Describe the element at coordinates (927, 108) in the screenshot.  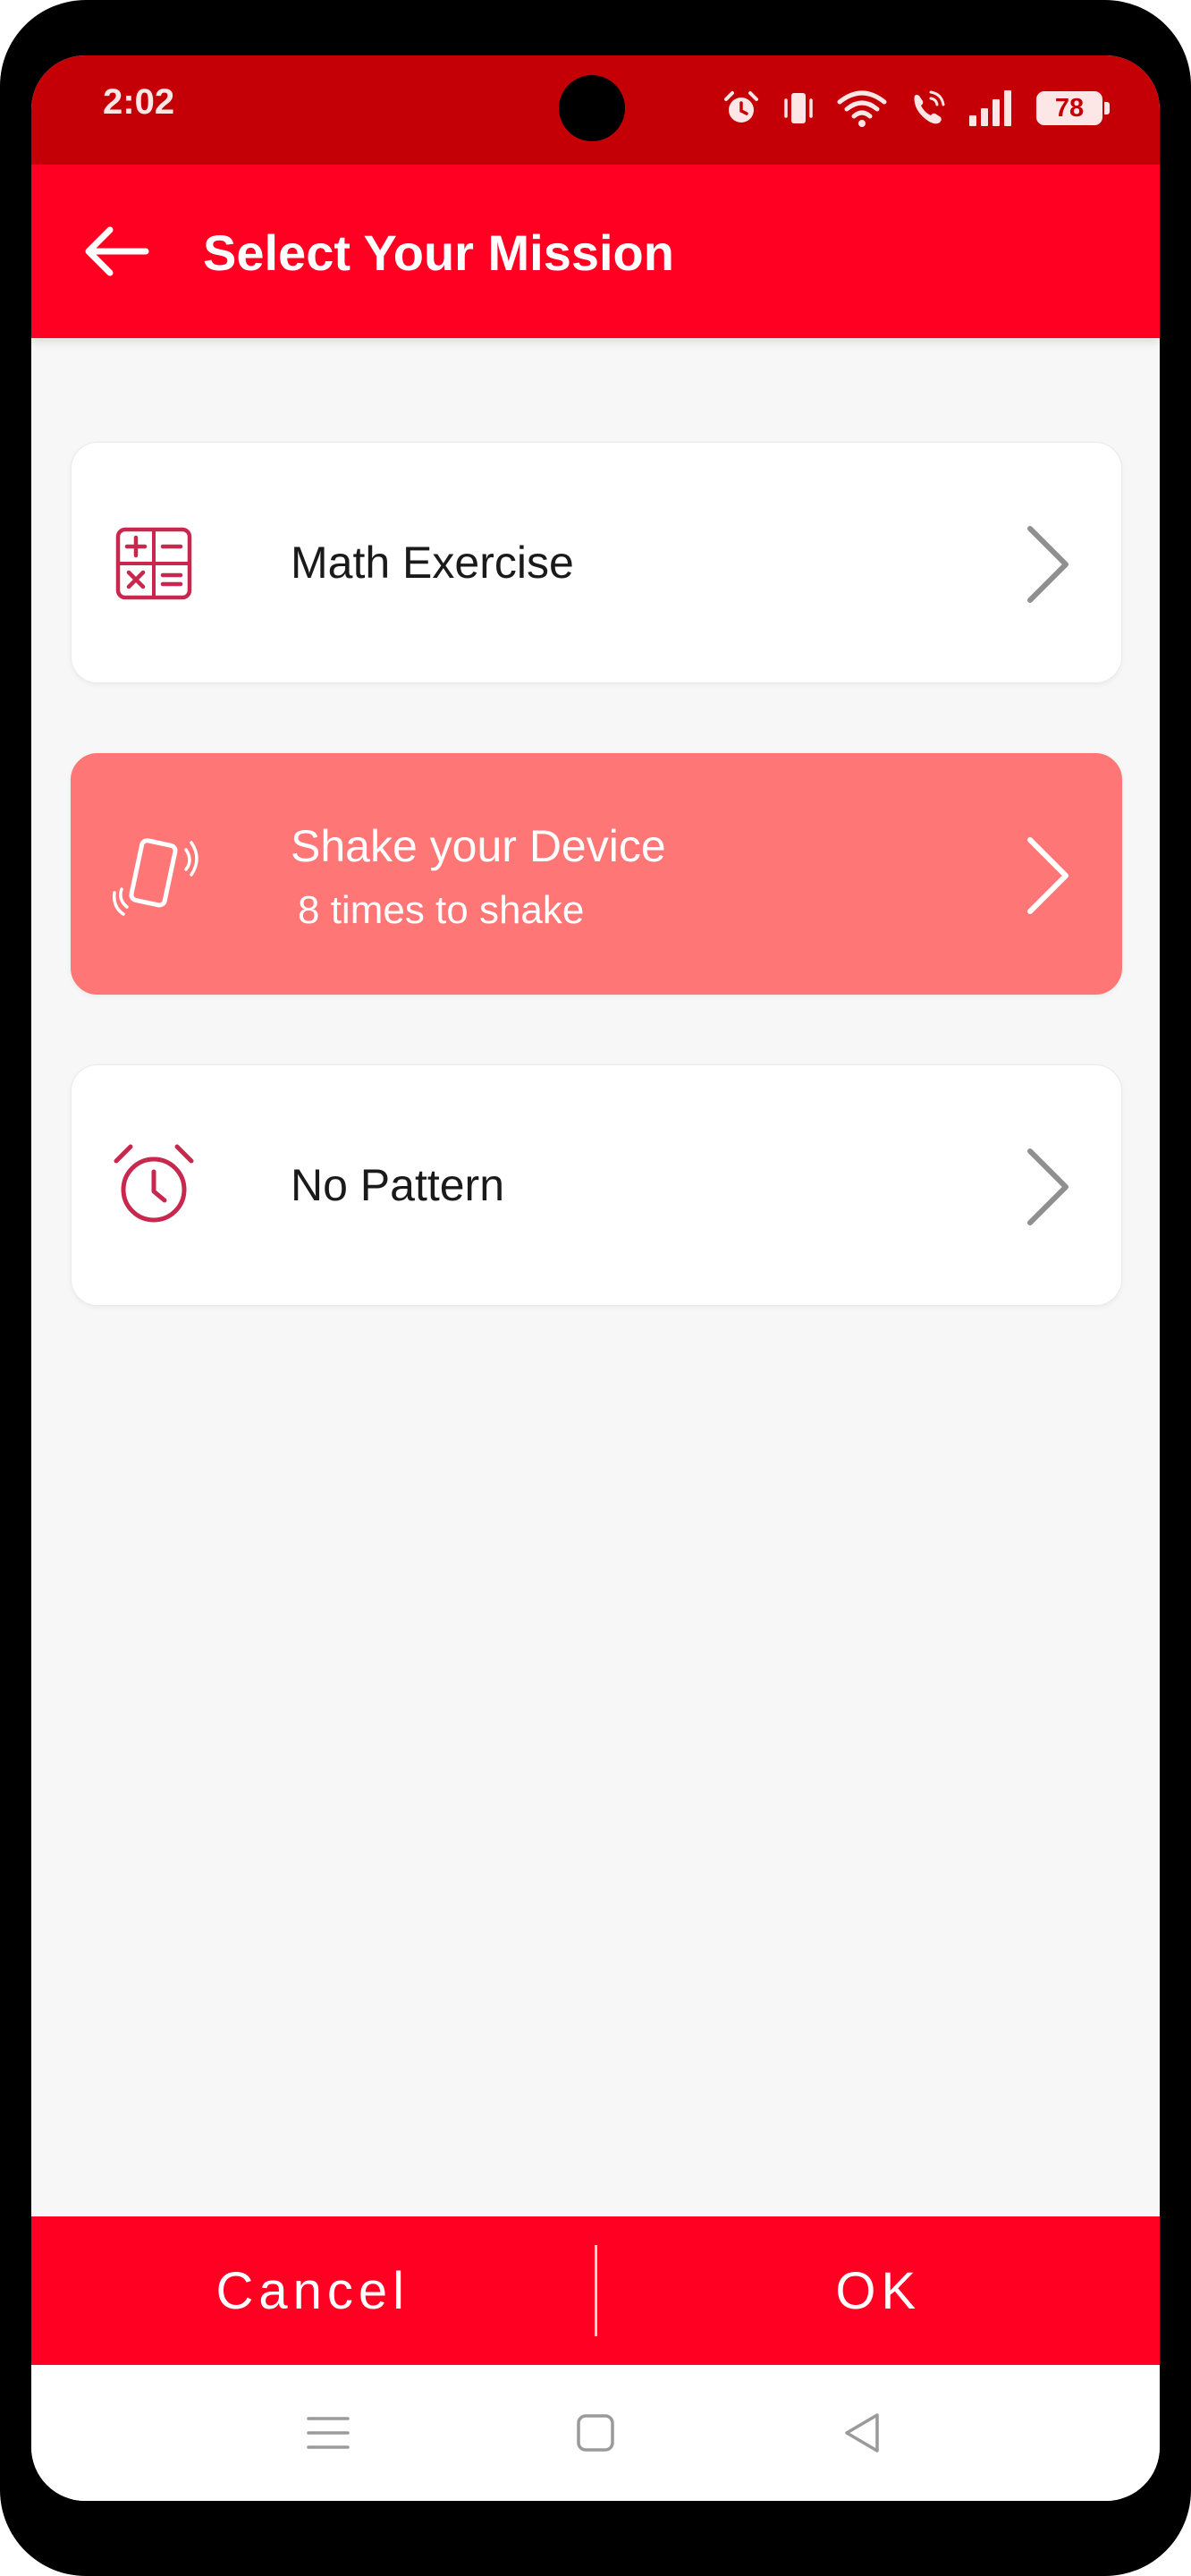
I see `wifi-calling-icon` at that location.